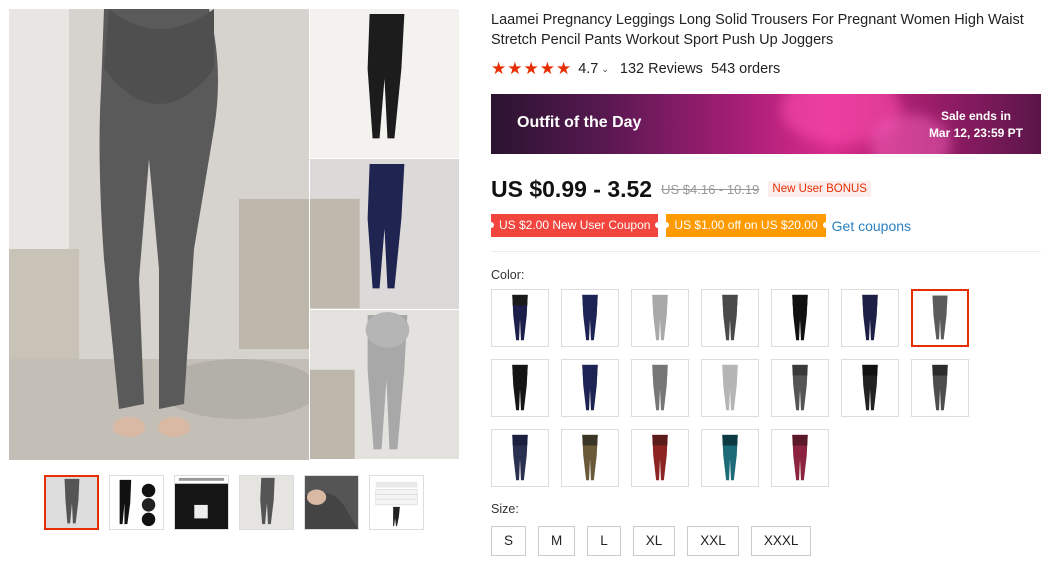 The image size is (1051, 566). Describe the element at coordinates (557, 541) in the screenshot. I see `size-option-m: M` at that location.